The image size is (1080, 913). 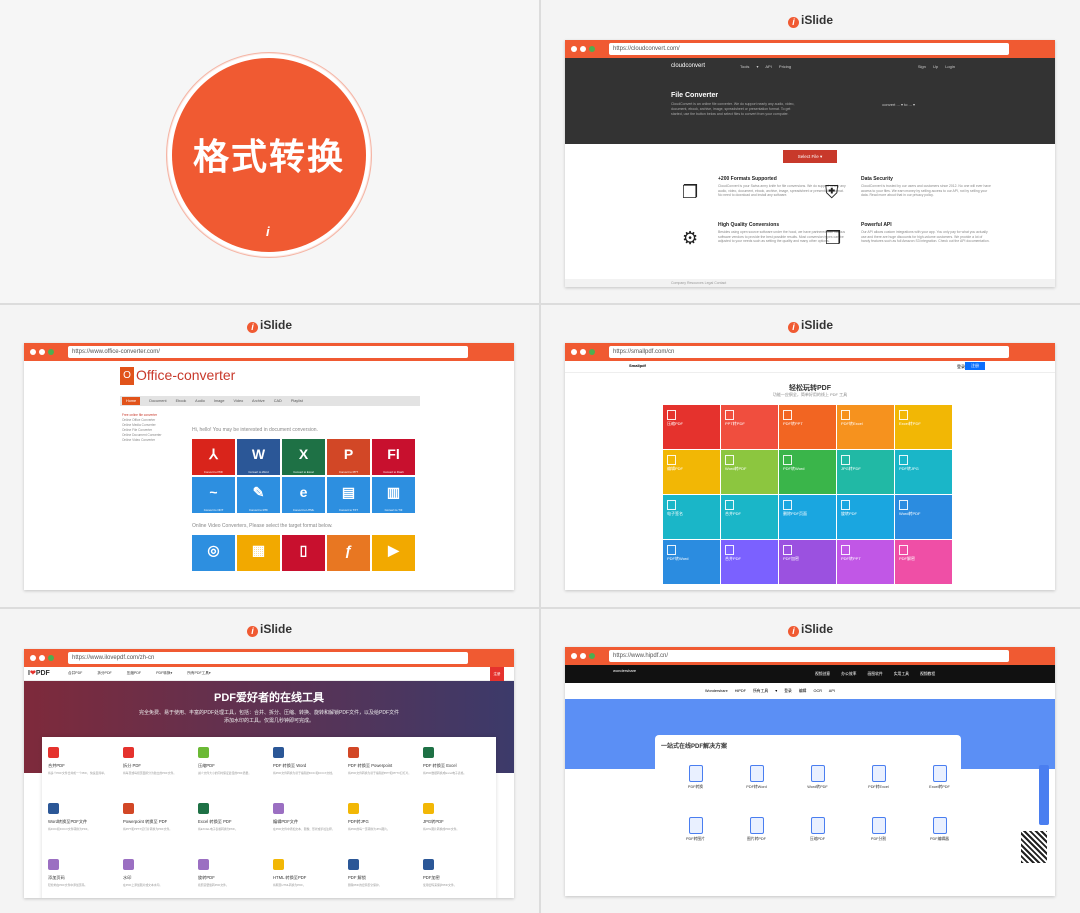 What do you see at coordinates (268, 658) in the screenshot?
I see `address-bar: https://www.ilovepdf.com/zh-cn` at bounding box center [268, 658].